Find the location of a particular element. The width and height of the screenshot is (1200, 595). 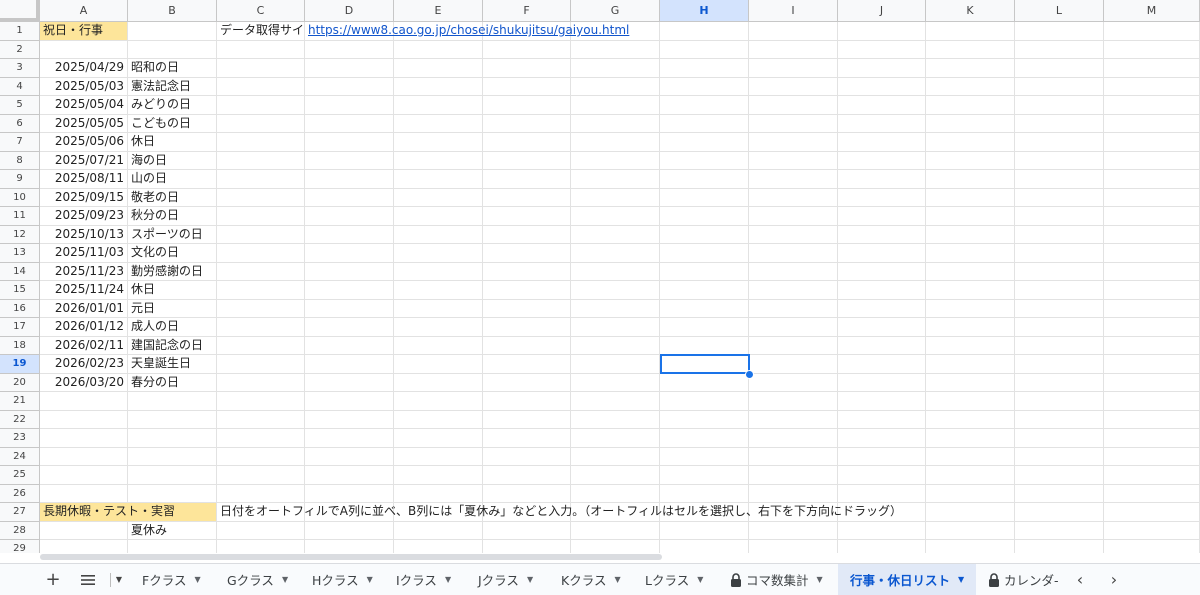

holiday-name: 憲法記念日 is located at coordinates (172, 86).